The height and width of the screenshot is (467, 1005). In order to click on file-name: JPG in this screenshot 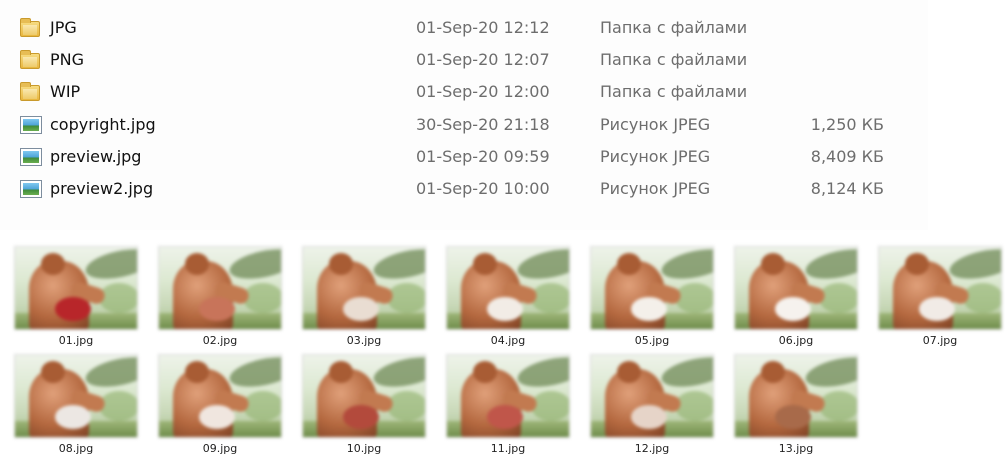, I will do `click(63, 27)`.